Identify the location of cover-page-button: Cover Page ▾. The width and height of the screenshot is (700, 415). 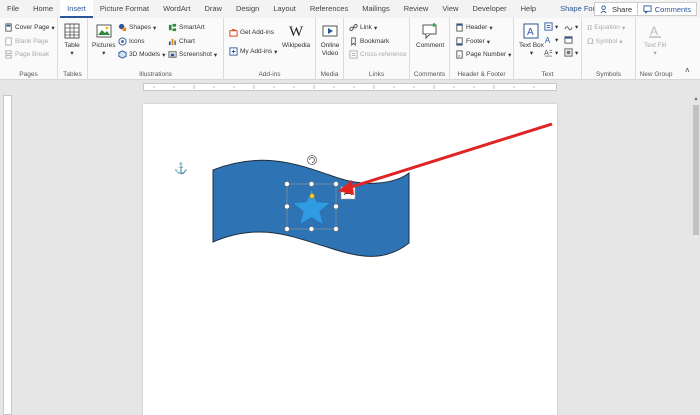
(29, 27).